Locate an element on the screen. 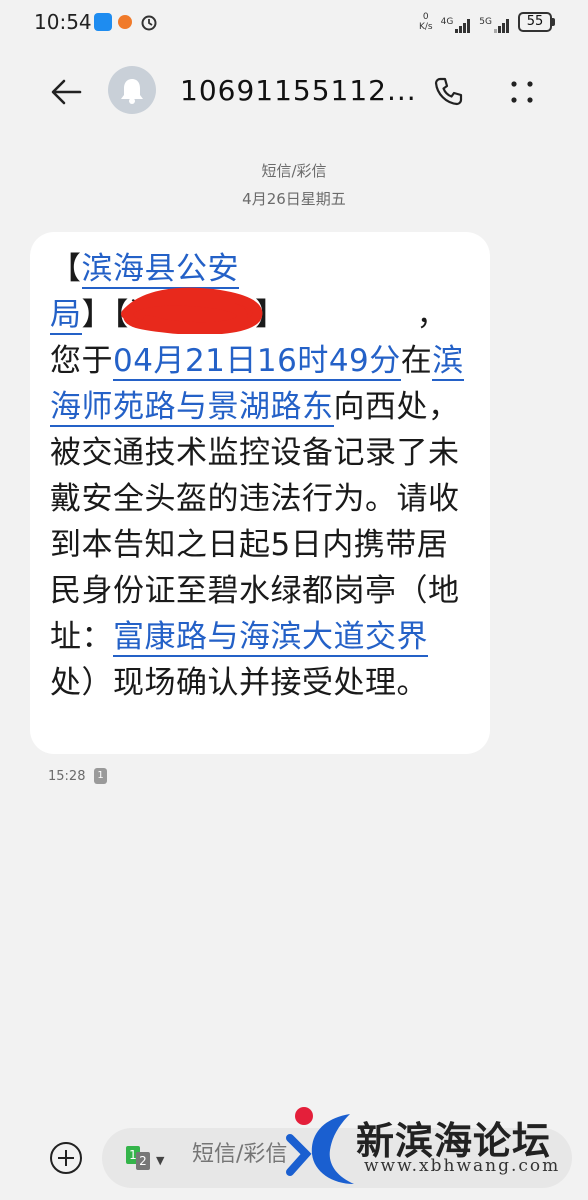 The width and height of the screenshot is (588, 1200). sim-indicator: 1 is located at coordinates (100, 776).